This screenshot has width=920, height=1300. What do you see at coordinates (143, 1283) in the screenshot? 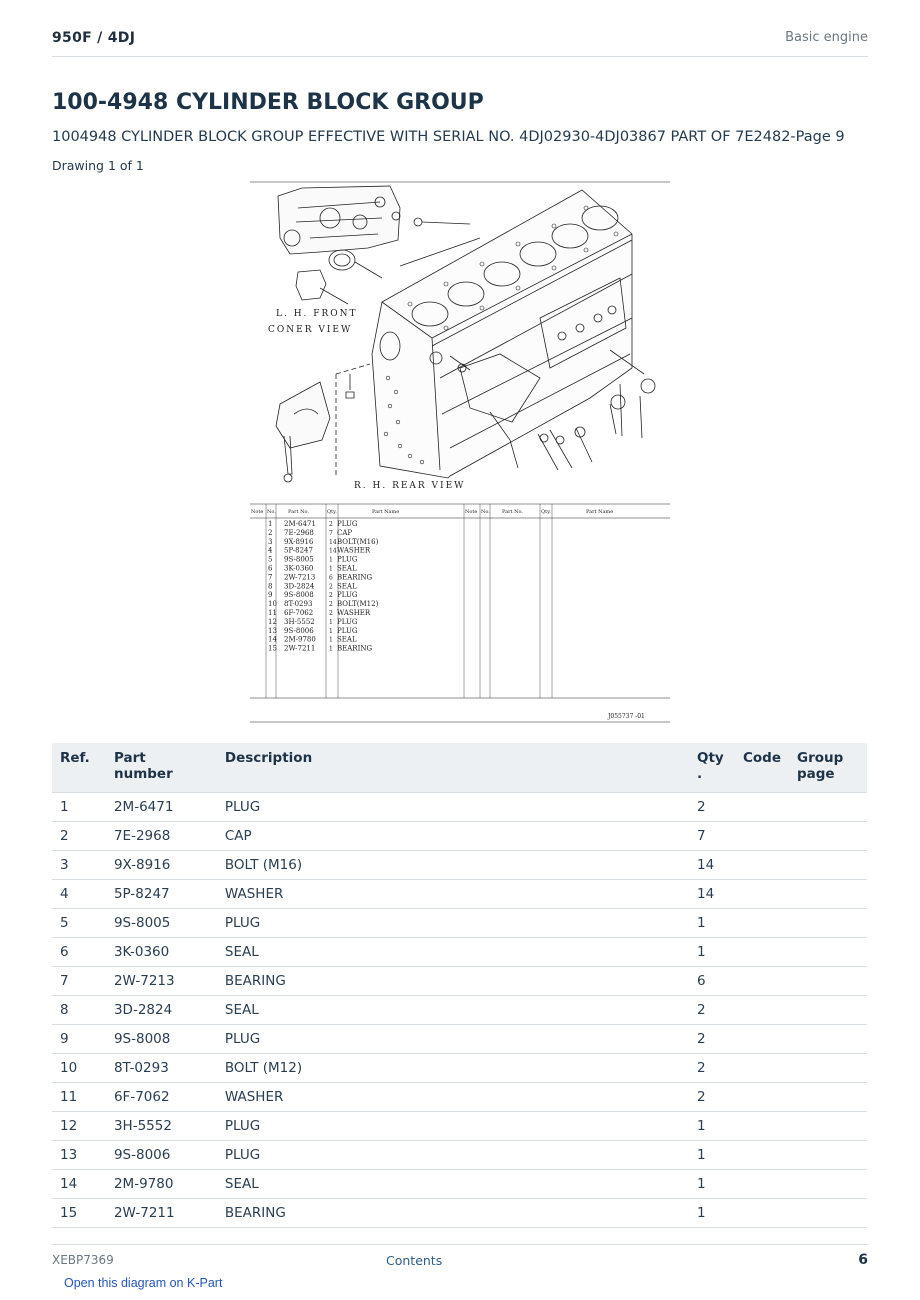
I see `open-kpart-link: Open this diagram on K-Part` at bounding box center [143, 1283].